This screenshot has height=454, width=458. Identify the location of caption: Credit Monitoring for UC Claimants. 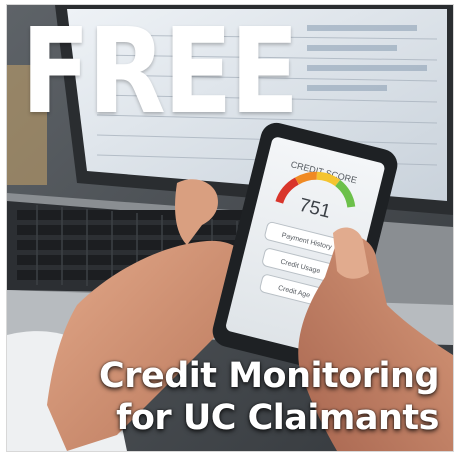
(269, 397).